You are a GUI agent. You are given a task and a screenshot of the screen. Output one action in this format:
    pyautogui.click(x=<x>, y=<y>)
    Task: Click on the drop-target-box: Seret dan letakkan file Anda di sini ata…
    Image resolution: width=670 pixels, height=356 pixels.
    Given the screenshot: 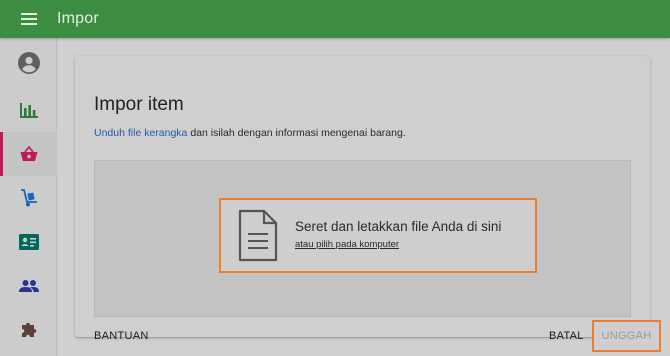 What is the action you would take?
    pyautogui.click(x=378, y=235)
    